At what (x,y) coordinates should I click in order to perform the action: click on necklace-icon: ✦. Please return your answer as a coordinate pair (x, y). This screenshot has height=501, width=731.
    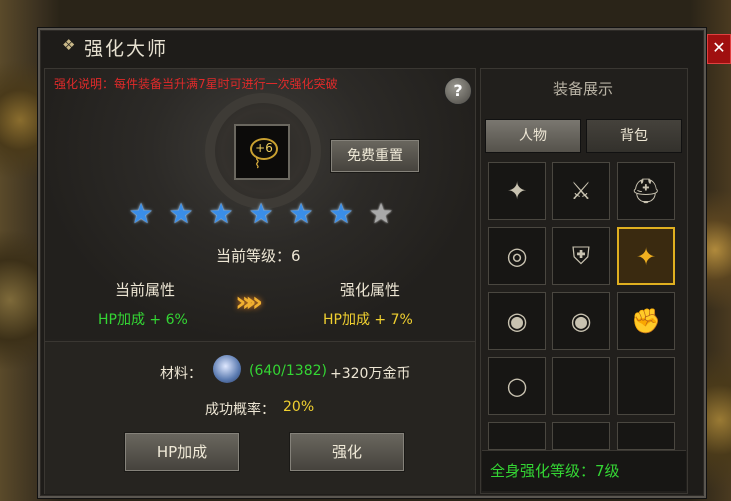
    Looking at the image, I should click on (517, 191).